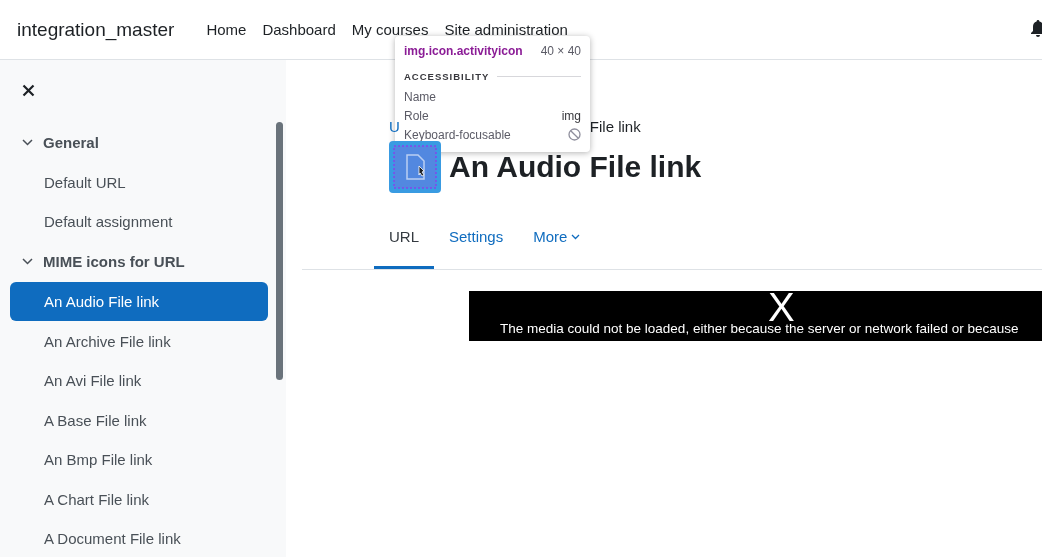 This screenshot has height=557, width=1042. Describe the element at coordinates (54, 142) in the screenshot. I see `section-toggle: General` at that location.